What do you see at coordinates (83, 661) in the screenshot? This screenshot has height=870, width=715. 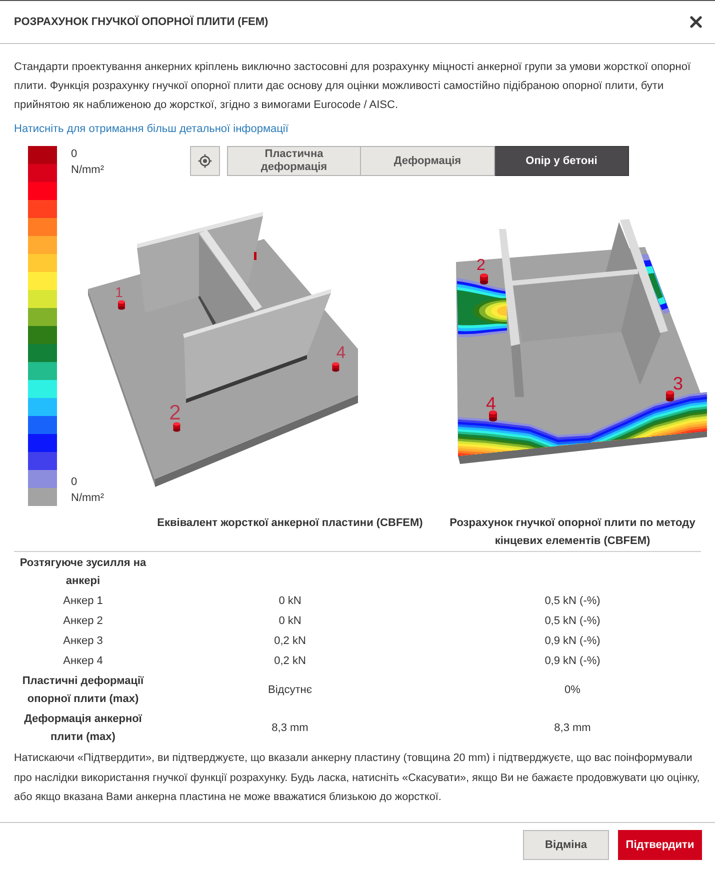 I see `row-label: Анкер 4` at bounding box center [83, 661].